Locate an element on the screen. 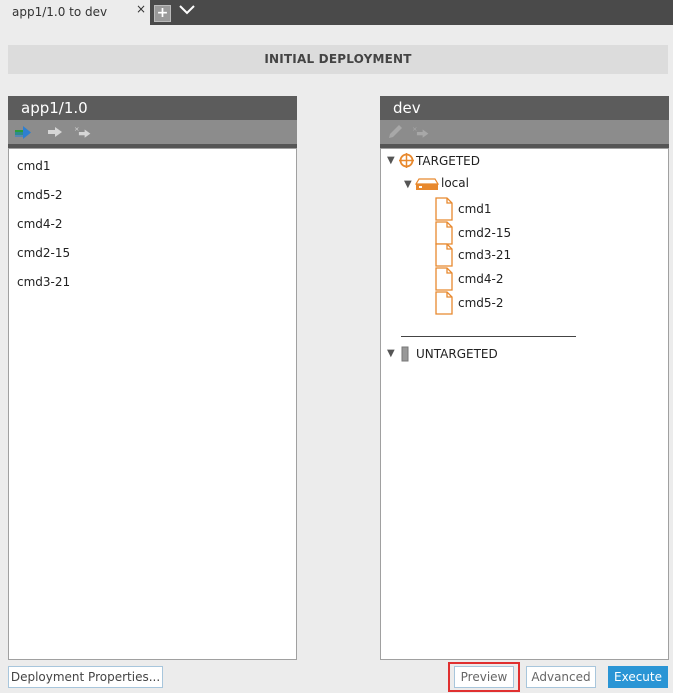  add-selected-icon is located at coordinates (55, 132).